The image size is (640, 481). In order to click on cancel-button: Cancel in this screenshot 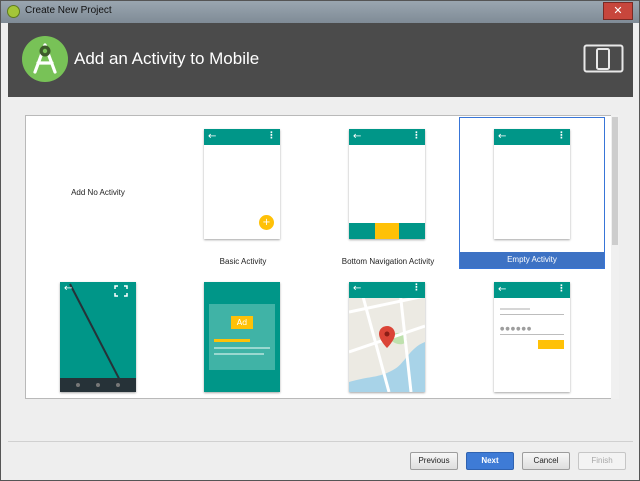, I will do `click(546, 461)`.